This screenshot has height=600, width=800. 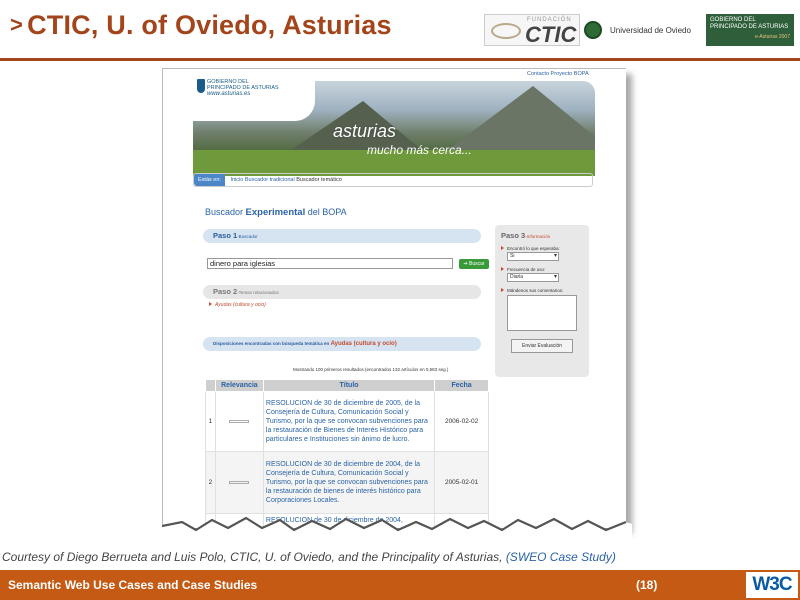 I want to click on comments-textarea, so click(x=542, y=313).